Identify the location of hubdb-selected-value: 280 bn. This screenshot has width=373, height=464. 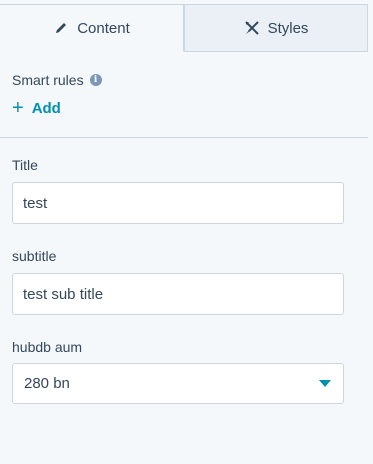
(47, 383).